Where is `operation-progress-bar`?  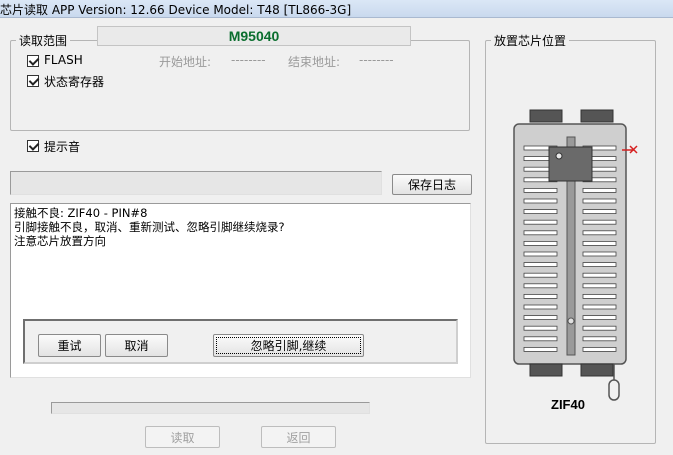 operation-progress-bar is located at coordinates (196, 183).